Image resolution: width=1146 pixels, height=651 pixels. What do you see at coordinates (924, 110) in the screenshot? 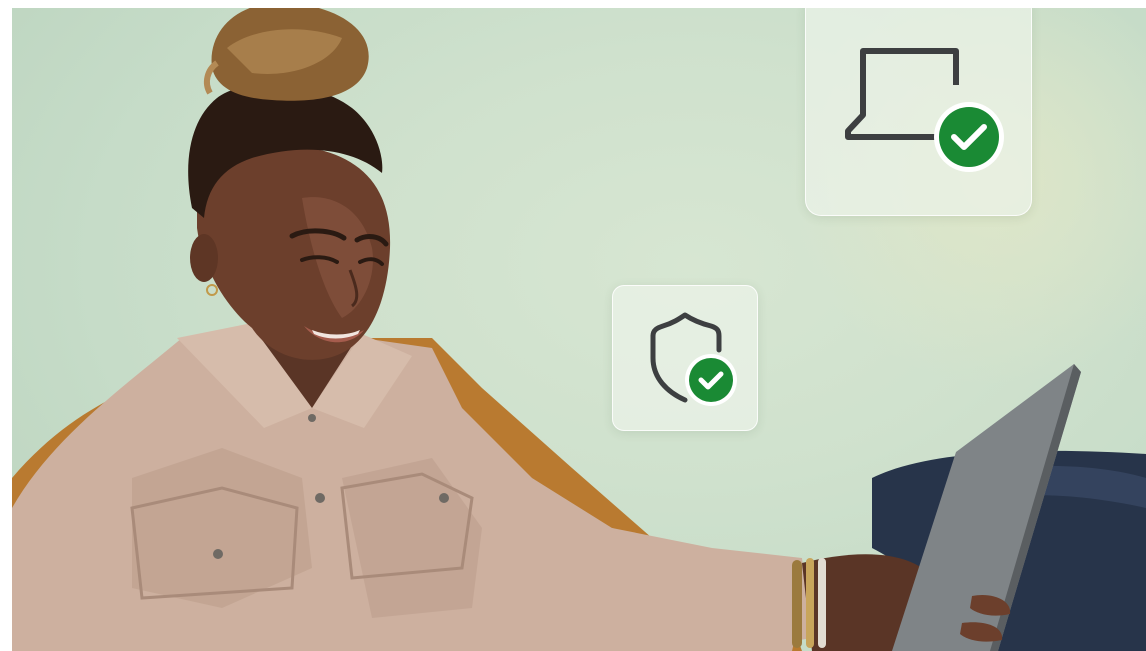
I see `laptop-icon` at bounding box center [924, 110].